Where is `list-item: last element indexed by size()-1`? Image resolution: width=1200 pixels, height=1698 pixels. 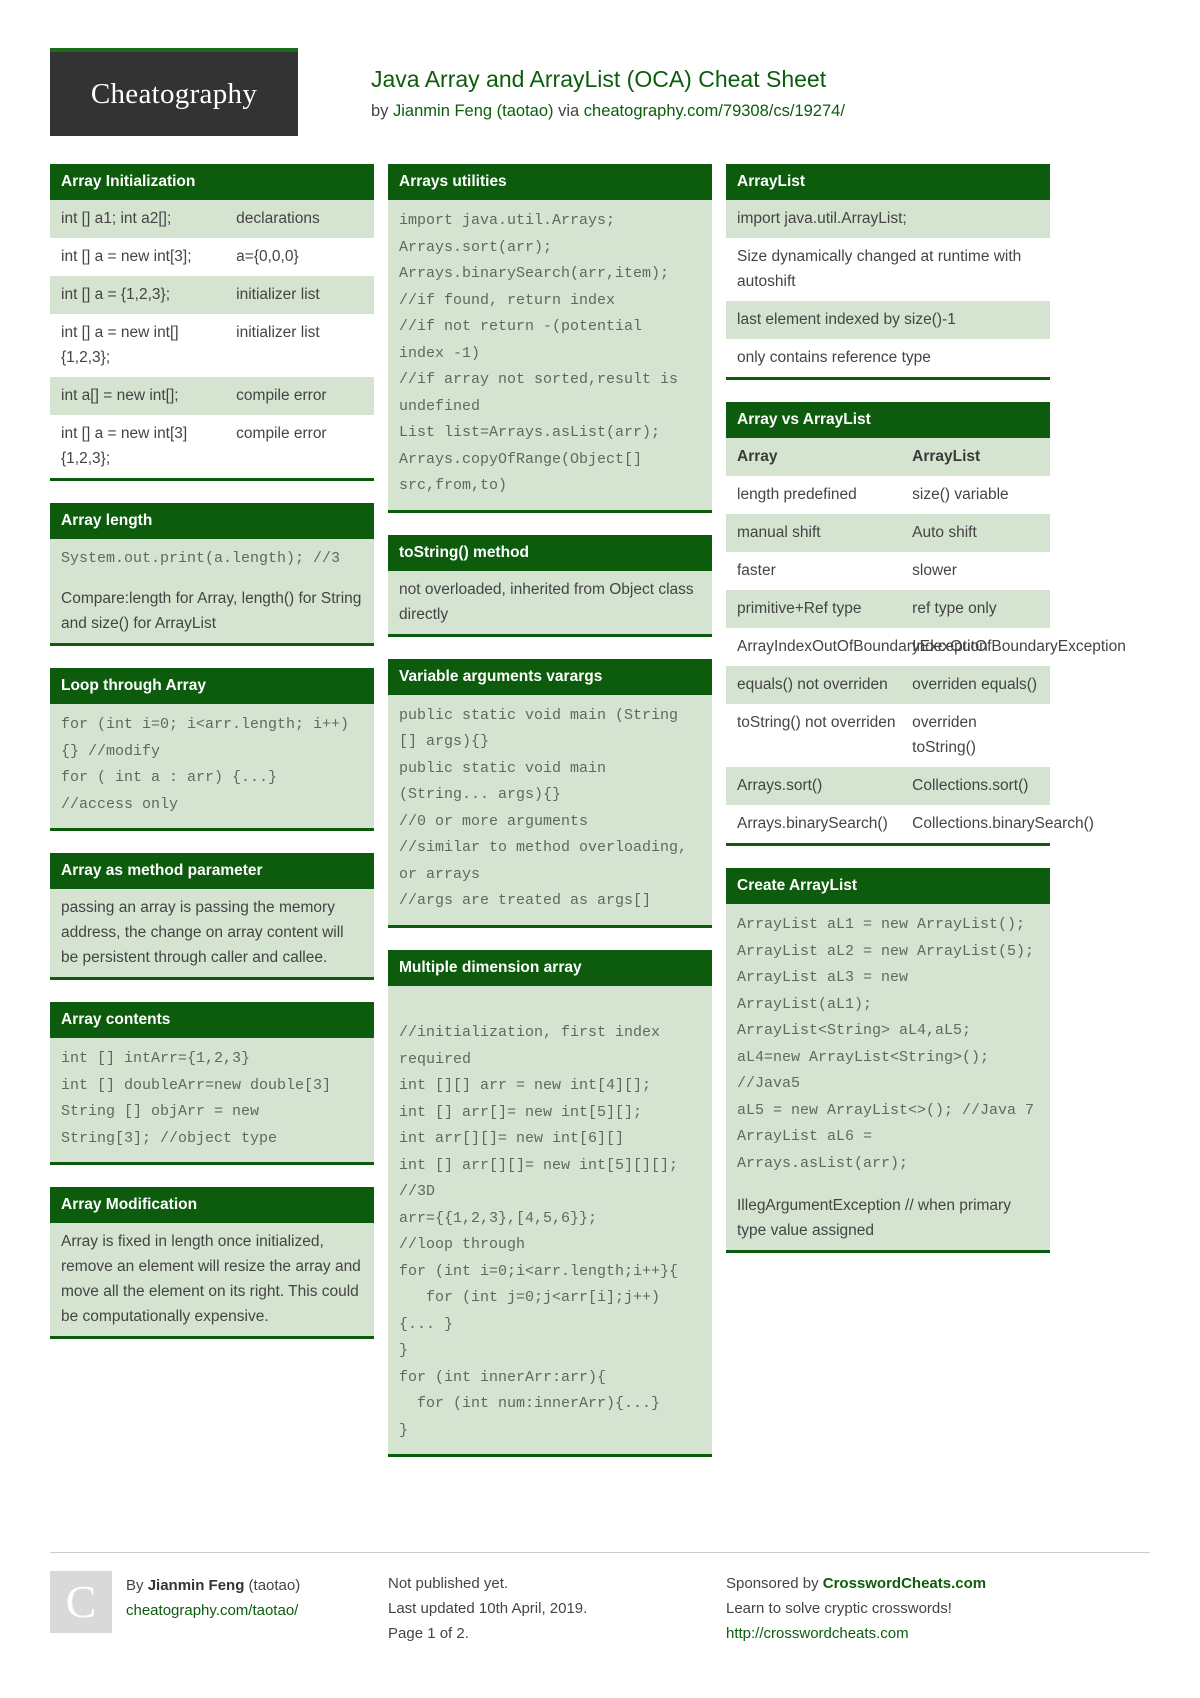
list-item: last element indexed by size()-1 is located at coordinates (888, 320).